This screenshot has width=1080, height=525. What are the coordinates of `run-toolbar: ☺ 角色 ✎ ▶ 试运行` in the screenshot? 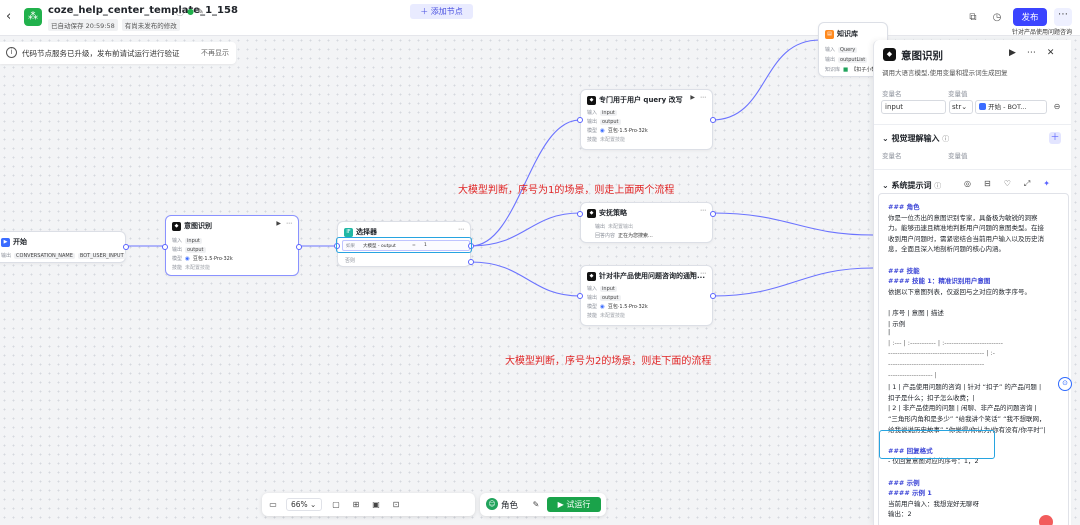 It's located at (543, 504).